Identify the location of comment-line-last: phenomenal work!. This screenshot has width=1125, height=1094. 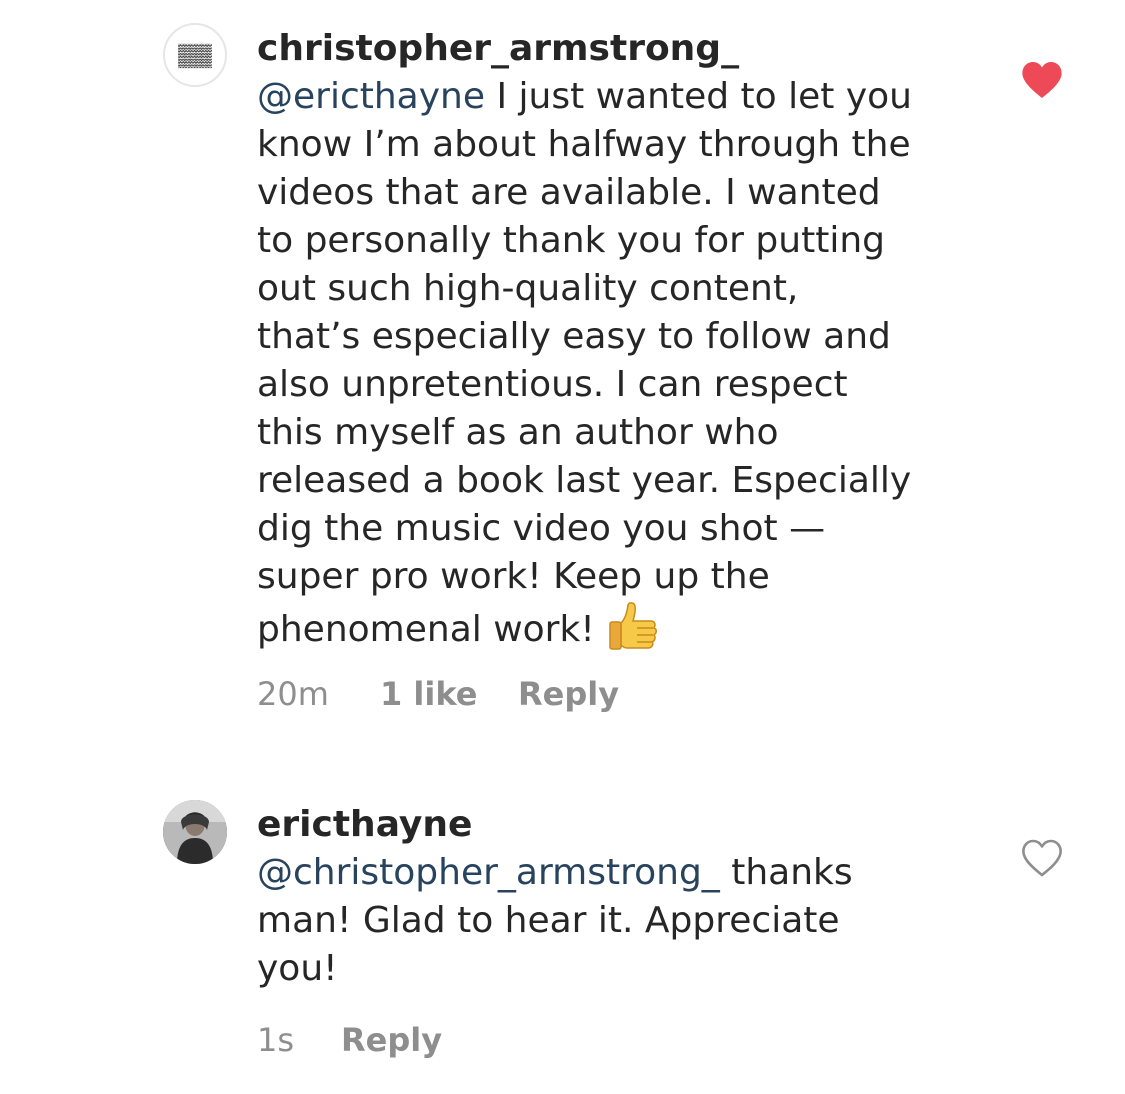
(617, 626).